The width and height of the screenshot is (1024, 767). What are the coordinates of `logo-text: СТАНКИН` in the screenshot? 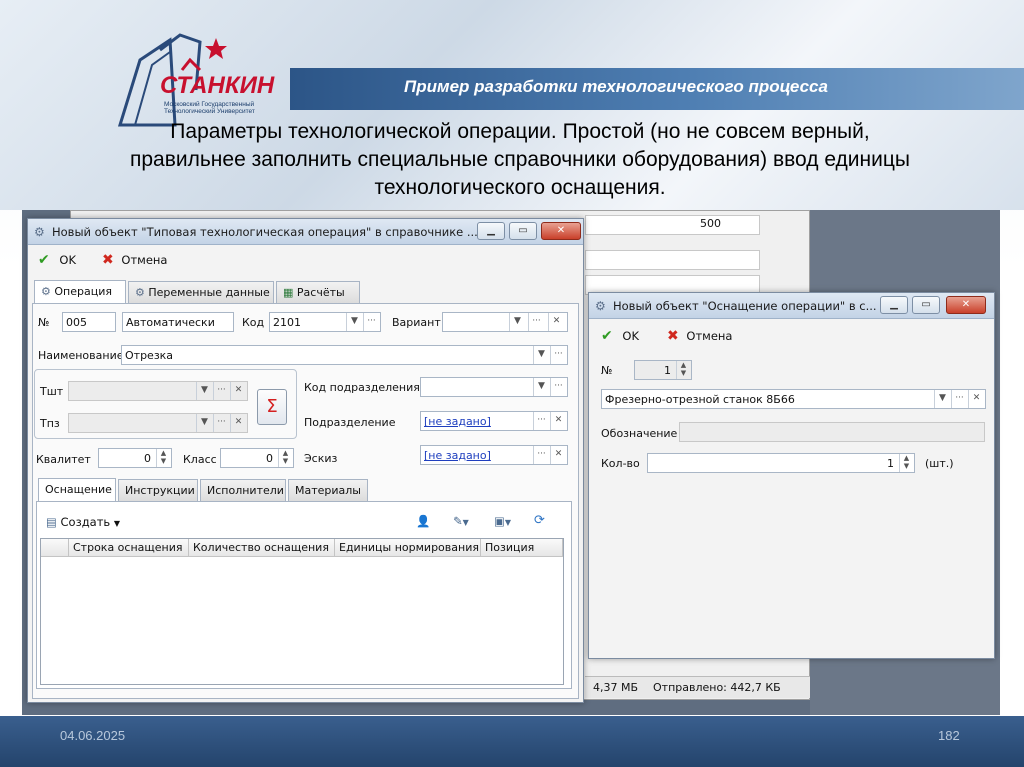 It's located at (217, 85).